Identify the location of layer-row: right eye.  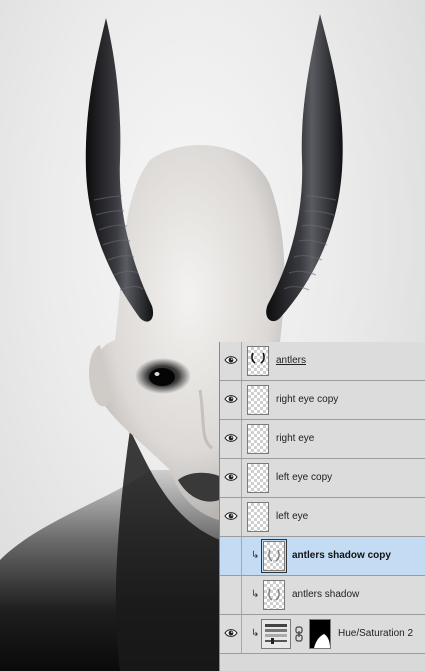
(322, 439).